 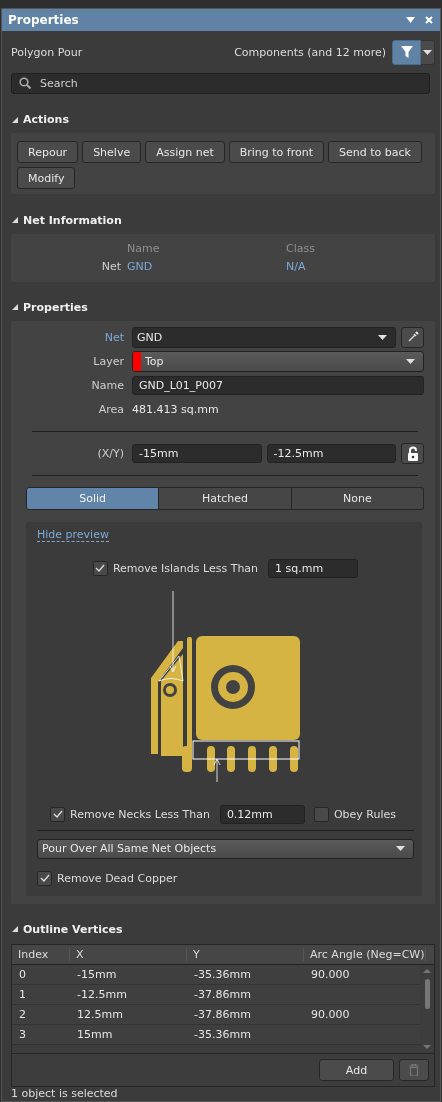 What do you see at coordinates (197, 453) in the screenshot?
I see `x-field: -15mm` at bounding box center [197, 453].